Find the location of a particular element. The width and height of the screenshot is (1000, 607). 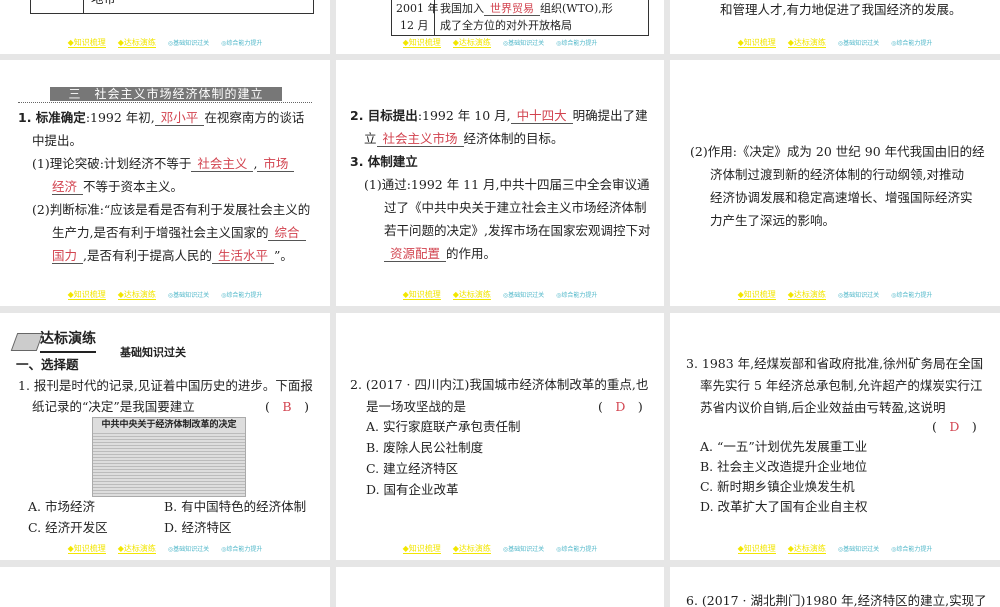

option-c: C. 建立经济特区 is located at coordinates (412, 468).